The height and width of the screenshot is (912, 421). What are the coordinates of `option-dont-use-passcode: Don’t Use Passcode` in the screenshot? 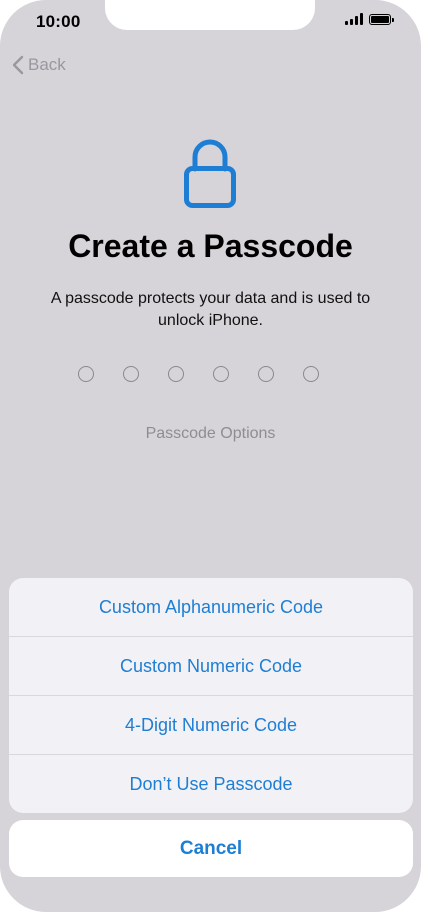 It's located at (211, 784).